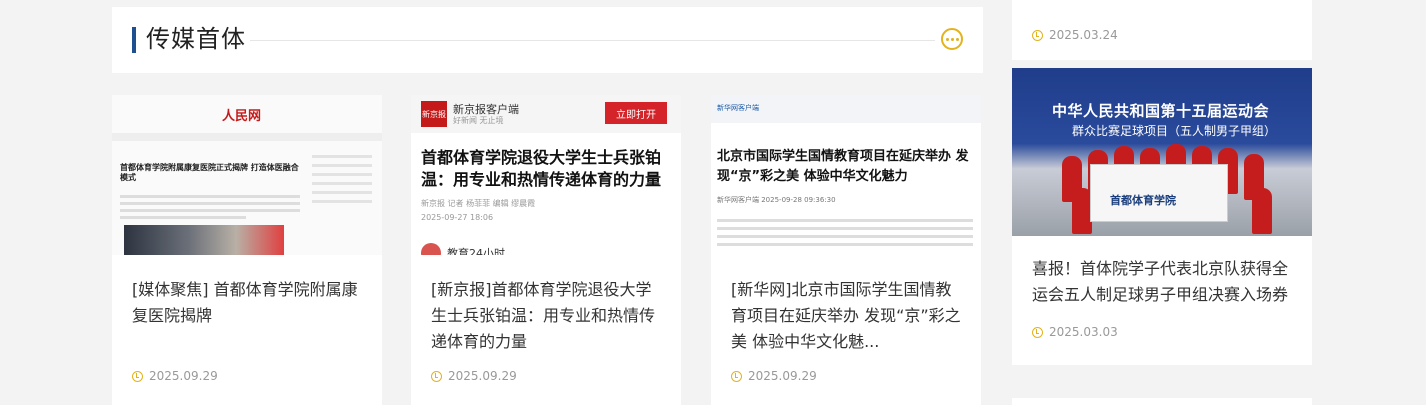 Image resolution: width=1426 pixels, height=405 pixels. Describe the element at coordinates (247, 303) in the screenshot. I see `card-caption: [媒体聚焦] 首都体育学院附属康复医院揭牌` at that location.